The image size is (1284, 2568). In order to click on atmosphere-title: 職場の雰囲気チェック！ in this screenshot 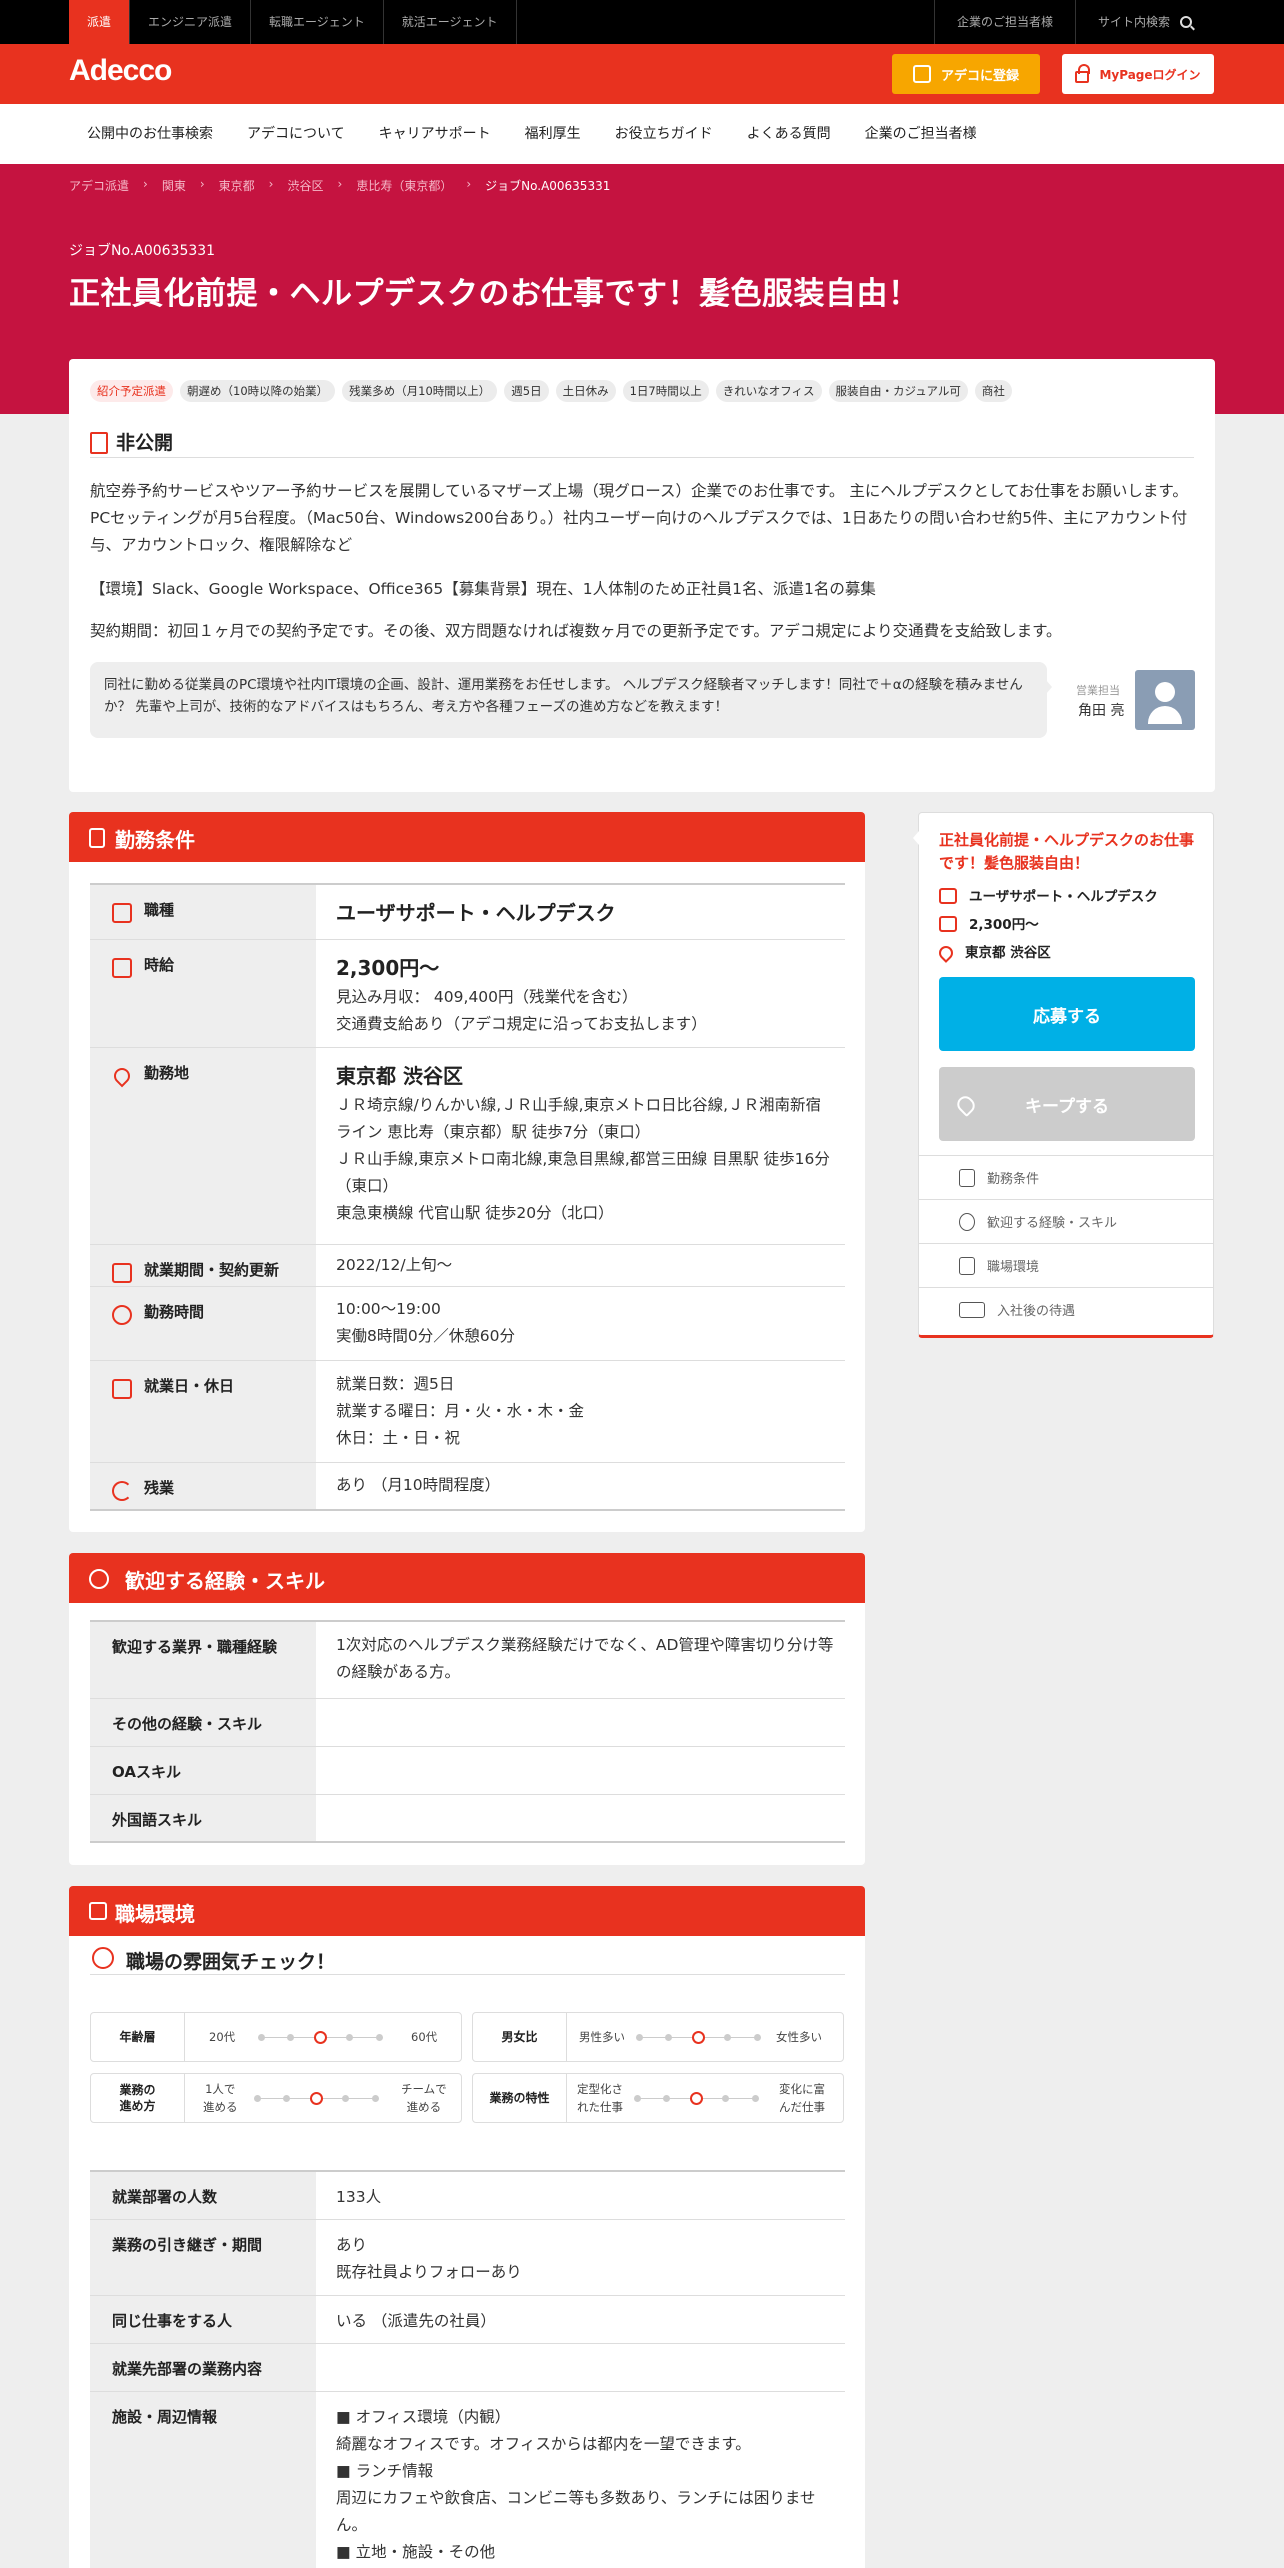, I will do `click(231, 1962)`.